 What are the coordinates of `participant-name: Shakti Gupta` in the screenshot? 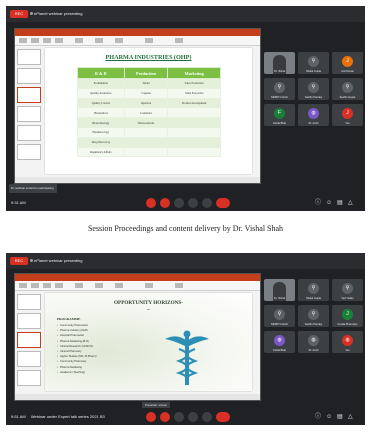 It's located at (313, 71).